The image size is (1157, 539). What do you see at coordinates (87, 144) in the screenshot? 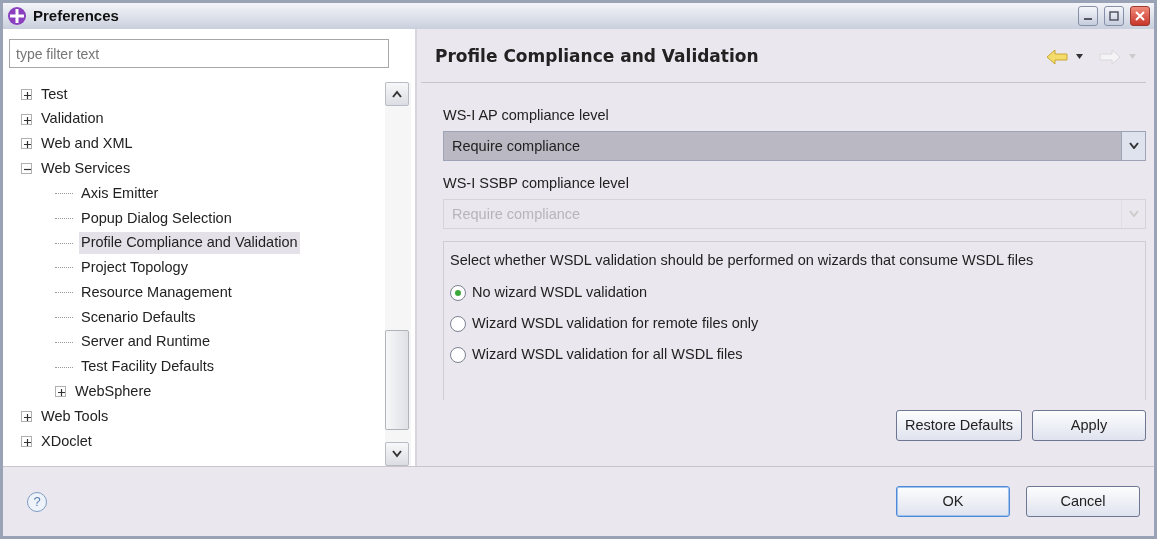
I see `tree-item: Web and XML` at bounding box center [87, 144].